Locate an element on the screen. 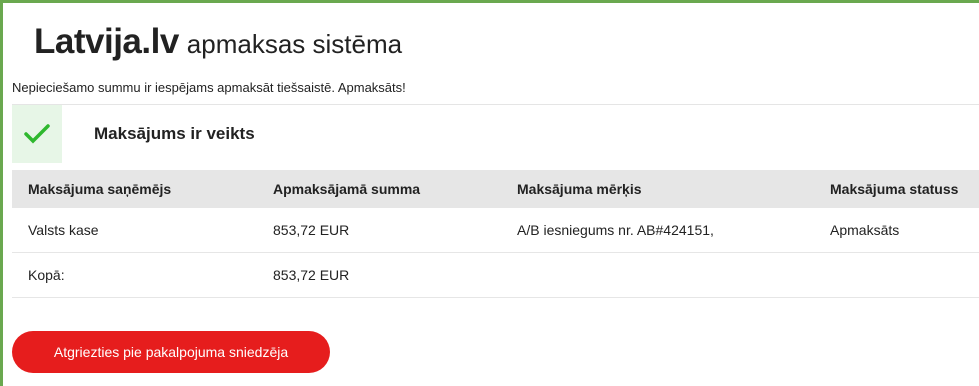  header-status: Maksājuma statuss is located at coordinates (894, 189).